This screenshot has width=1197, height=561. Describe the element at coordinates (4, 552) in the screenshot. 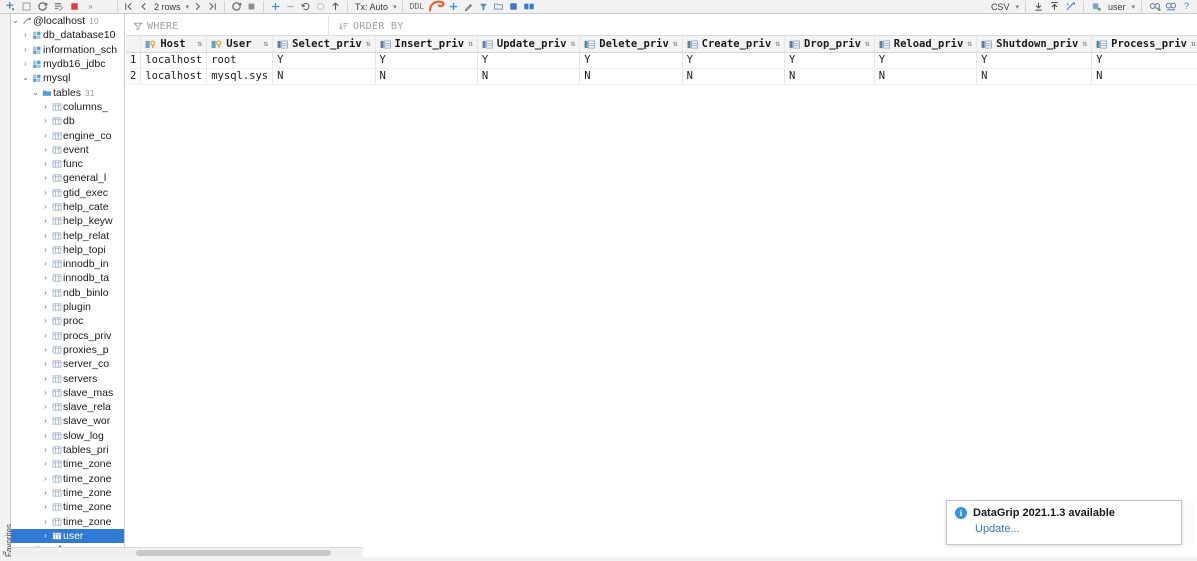

I see `expand-rail-icon: »` at that location.